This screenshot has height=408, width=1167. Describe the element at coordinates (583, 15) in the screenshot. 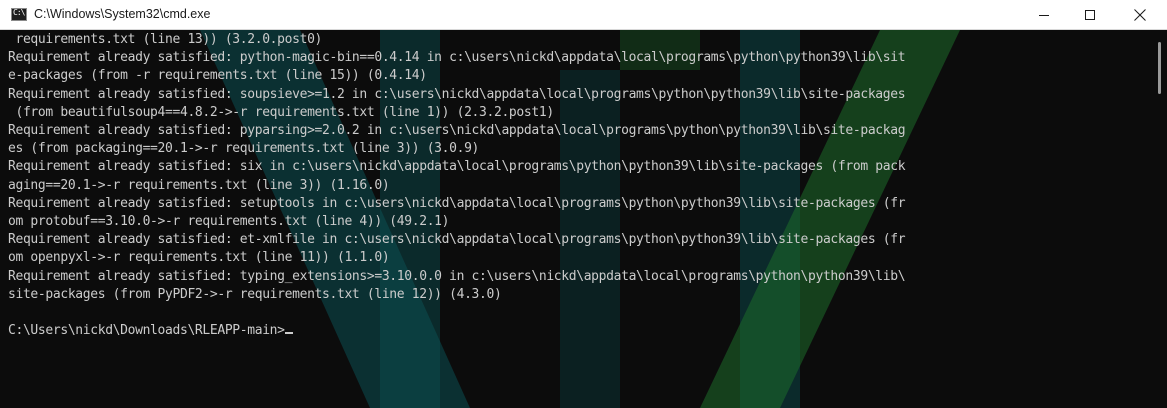

I see `title-bar: C:\ C:\Windows\System32\cmd.exe` at that location.